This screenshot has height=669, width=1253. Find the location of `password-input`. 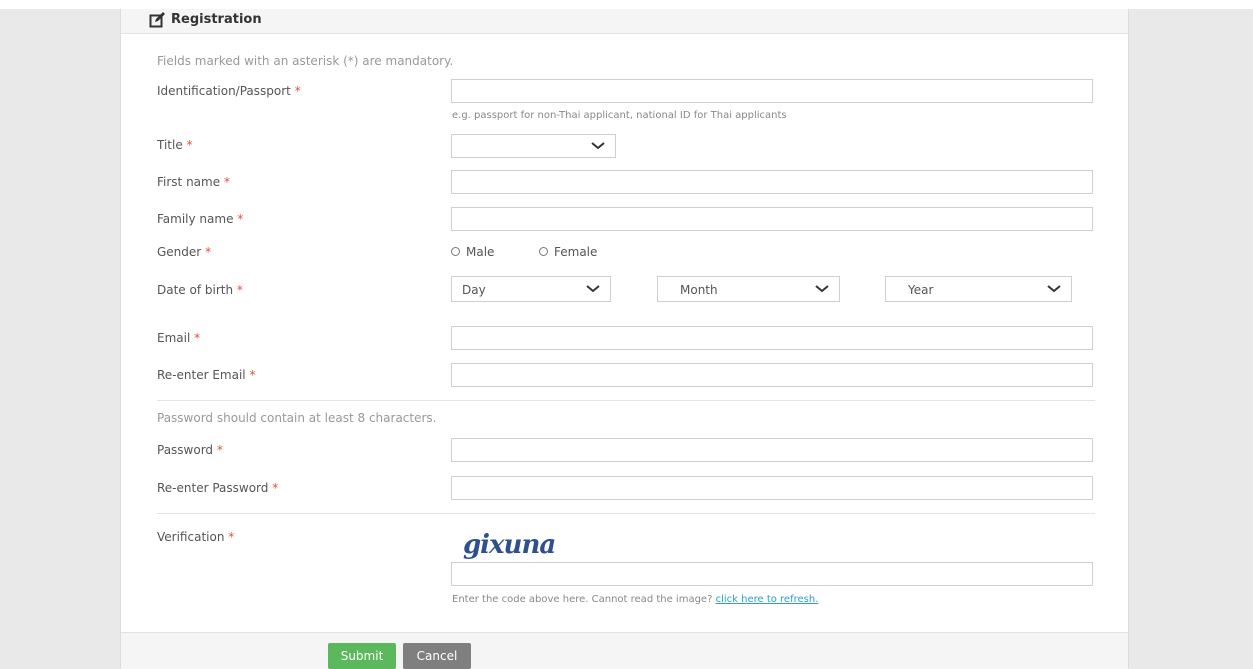

password-input is located at coordinates (772, 450).